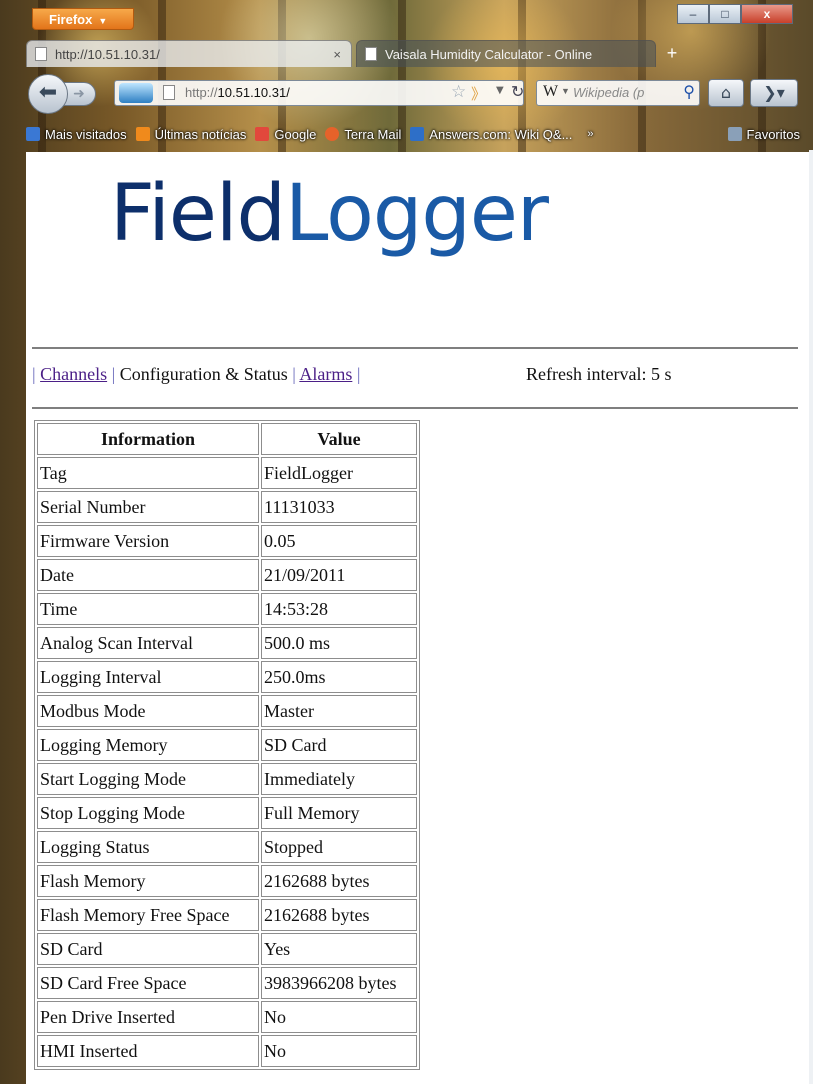 The width and height of the screenshot is (813, 1084). What do you see at coordinates (550, 92) in the screenshot?
I see `wikipedia-icon: W` at bounding box center [550, 92].